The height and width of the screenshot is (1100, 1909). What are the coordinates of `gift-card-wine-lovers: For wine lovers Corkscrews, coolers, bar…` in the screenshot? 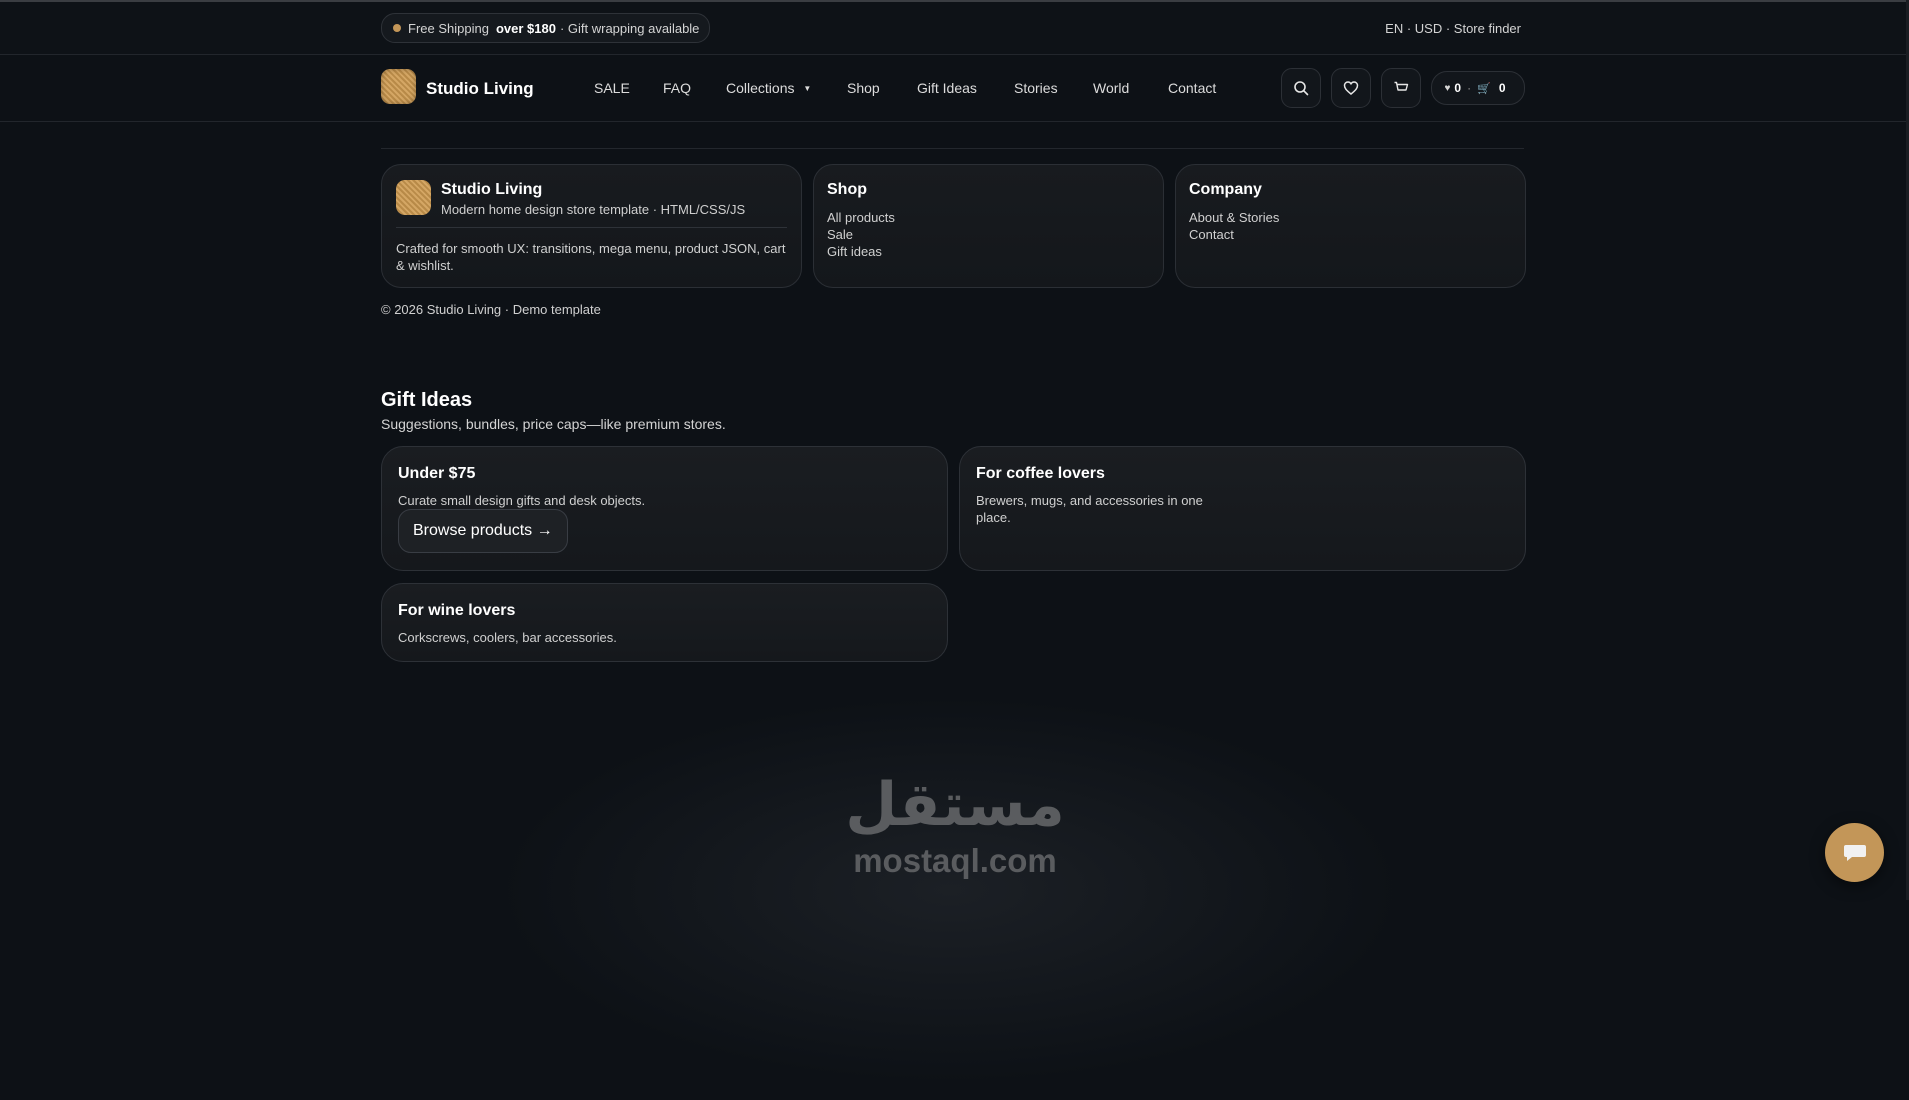 It's located at (664, 622).